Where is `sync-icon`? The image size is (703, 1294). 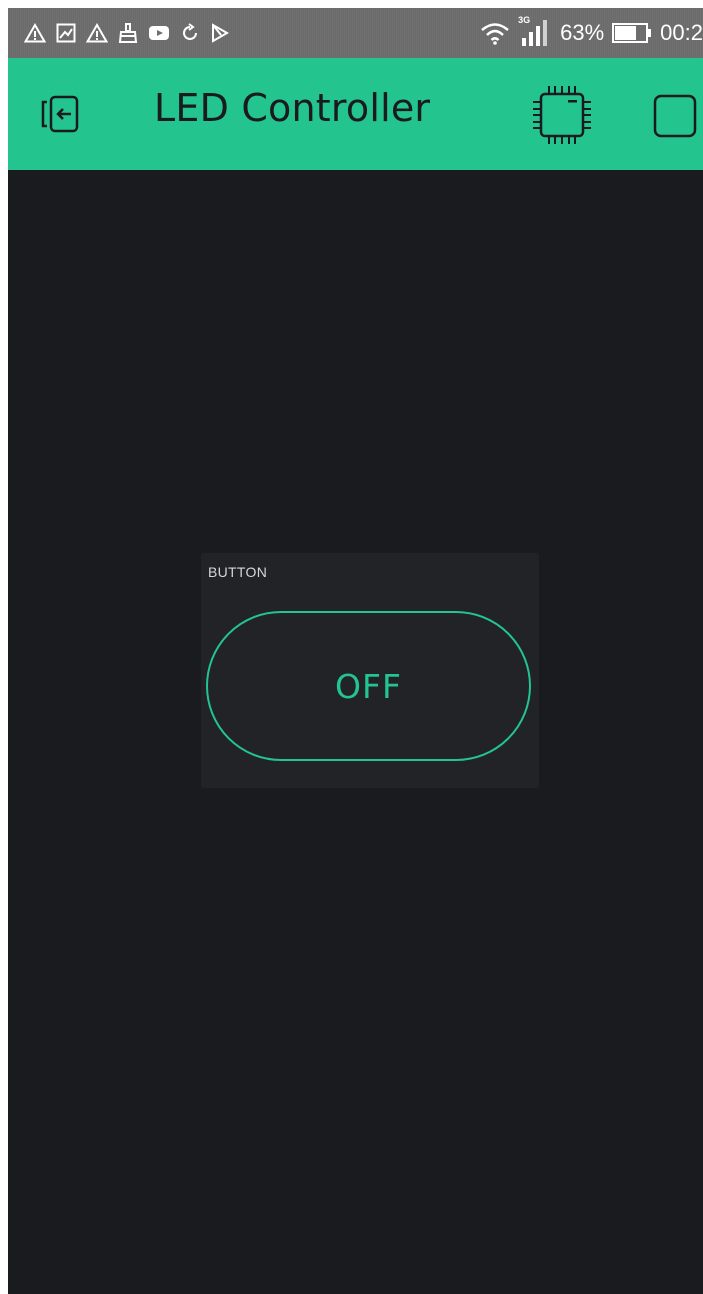 sync-icon is located at coordinates (190, 33).